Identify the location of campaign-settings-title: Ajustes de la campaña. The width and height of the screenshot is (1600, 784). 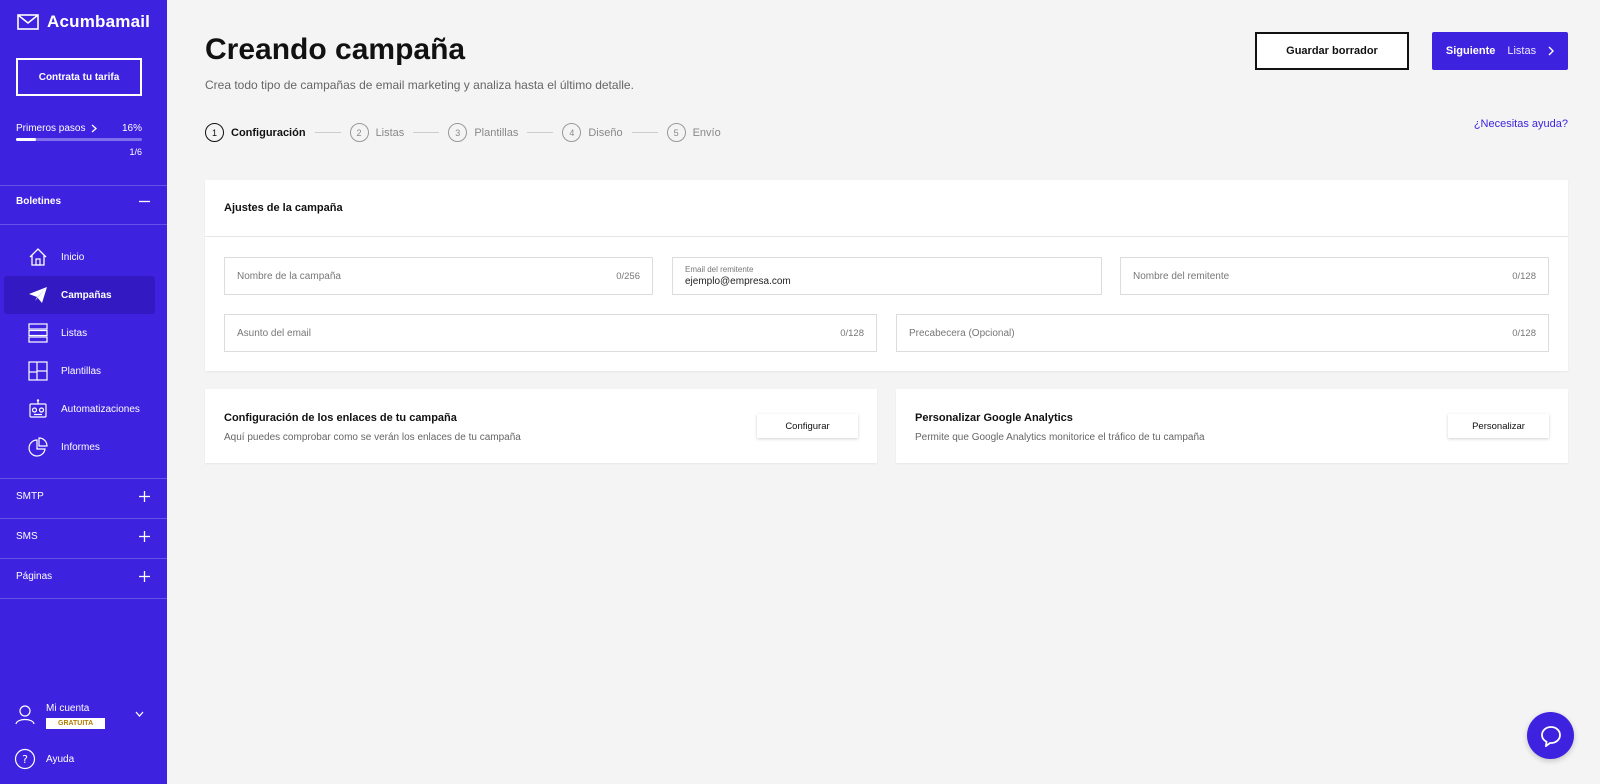
(886, 208).